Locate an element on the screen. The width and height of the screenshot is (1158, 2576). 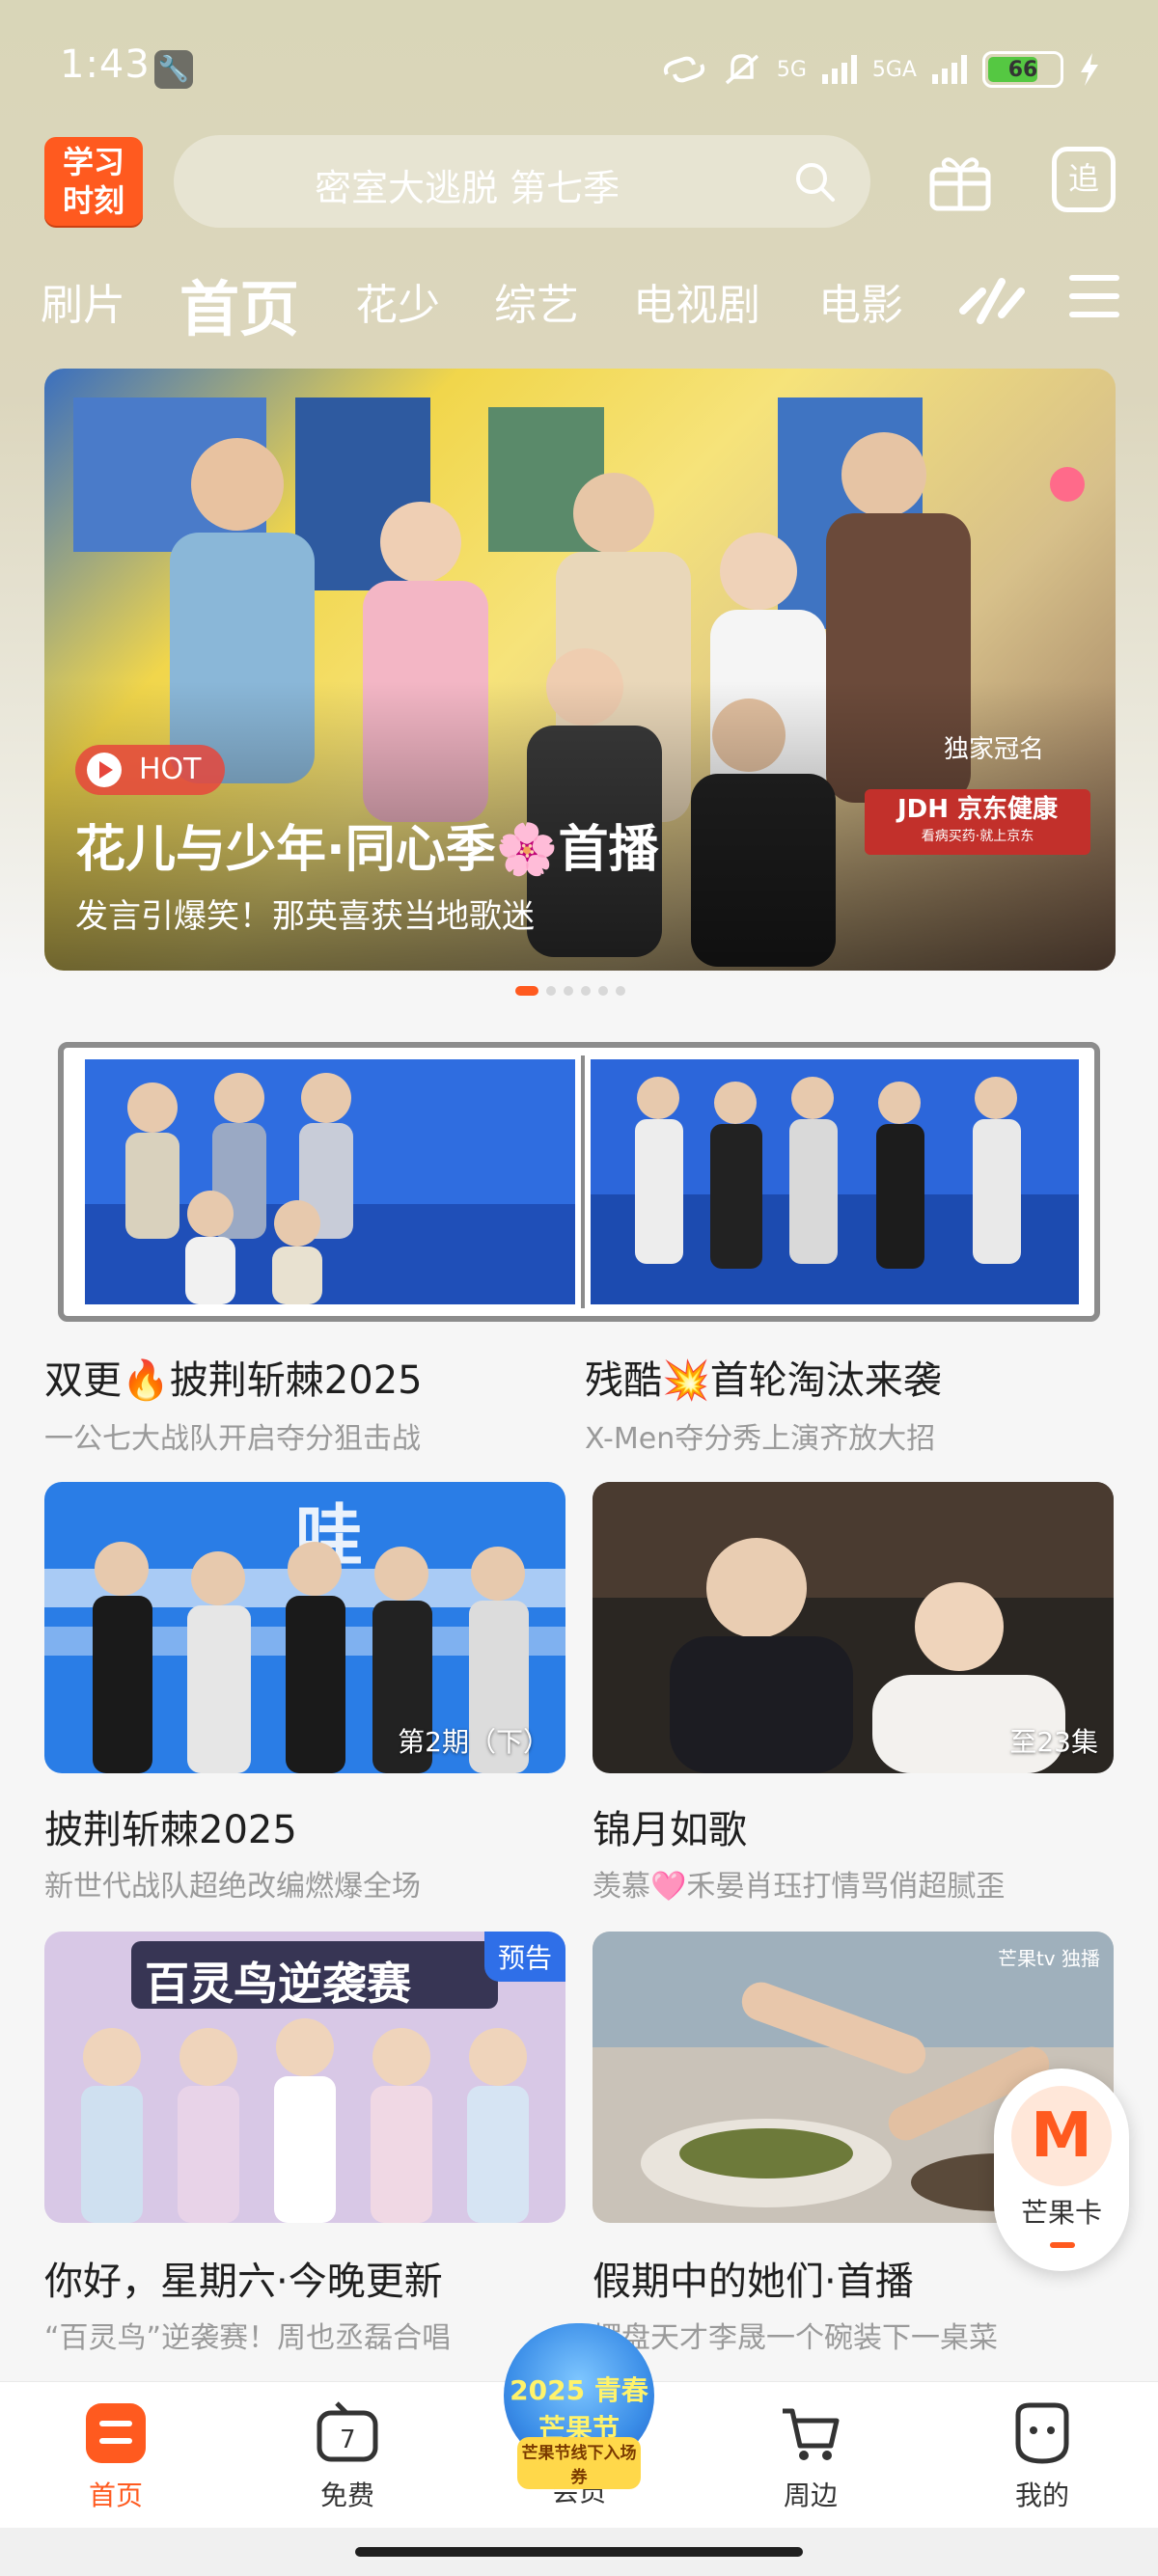
battery-icon: 66 is located at coordinates (1022, 69).